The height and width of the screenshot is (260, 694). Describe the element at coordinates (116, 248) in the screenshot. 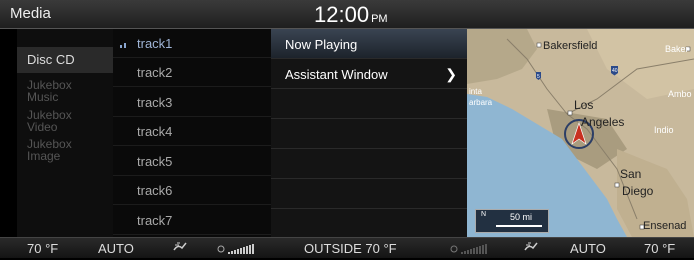

I see `left-climate-mode: AUTO` at that location.